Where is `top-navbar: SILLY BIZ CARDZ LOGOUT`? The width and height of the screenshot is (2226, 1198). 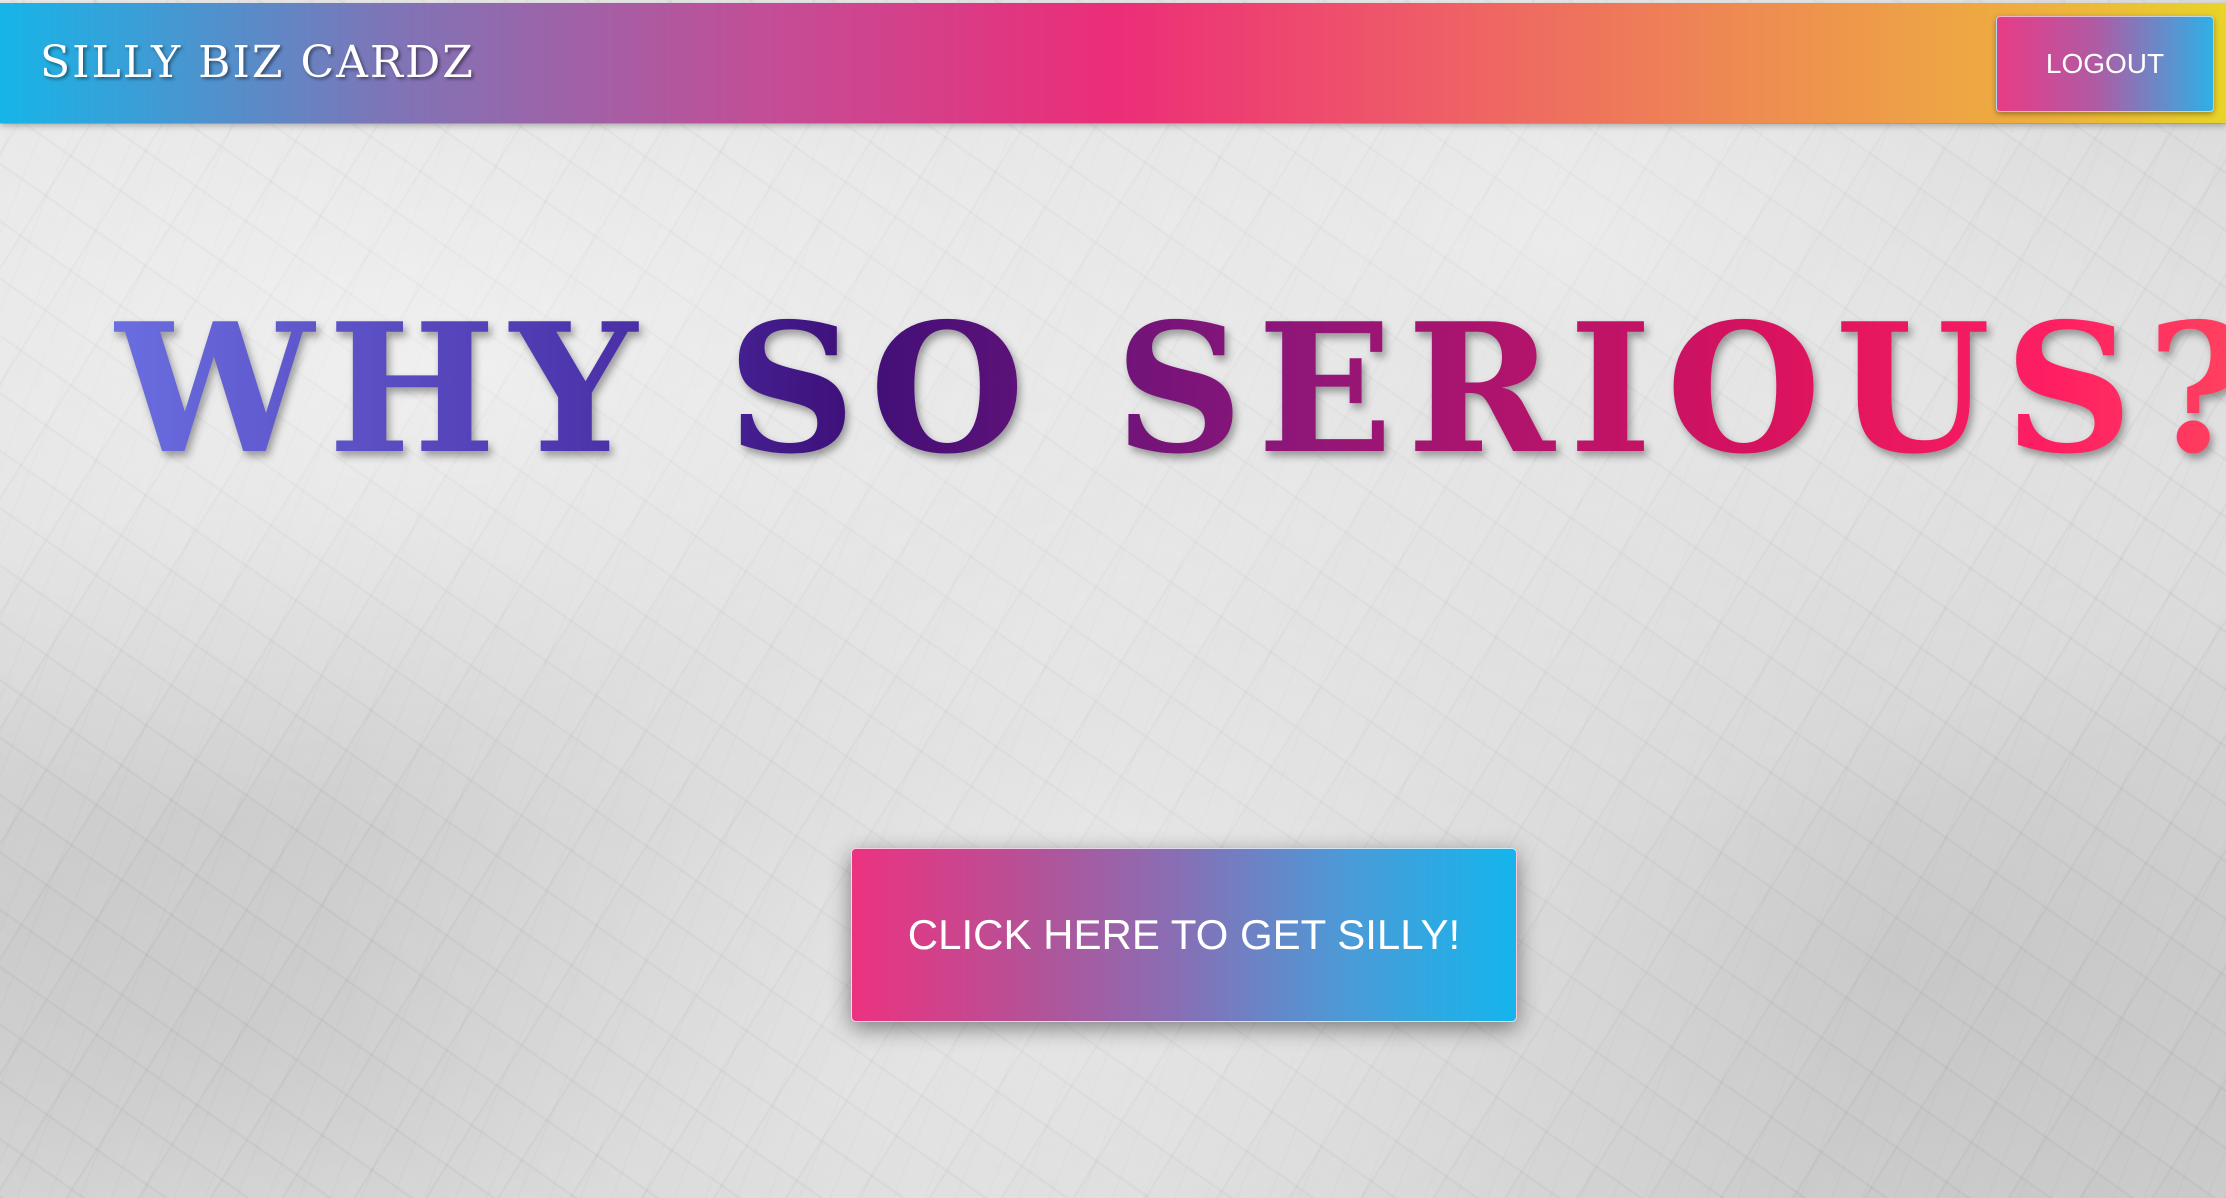 top-navbar: SILLY BIZ CARDZ LOGOUT is located at coordinates (1113, 63).